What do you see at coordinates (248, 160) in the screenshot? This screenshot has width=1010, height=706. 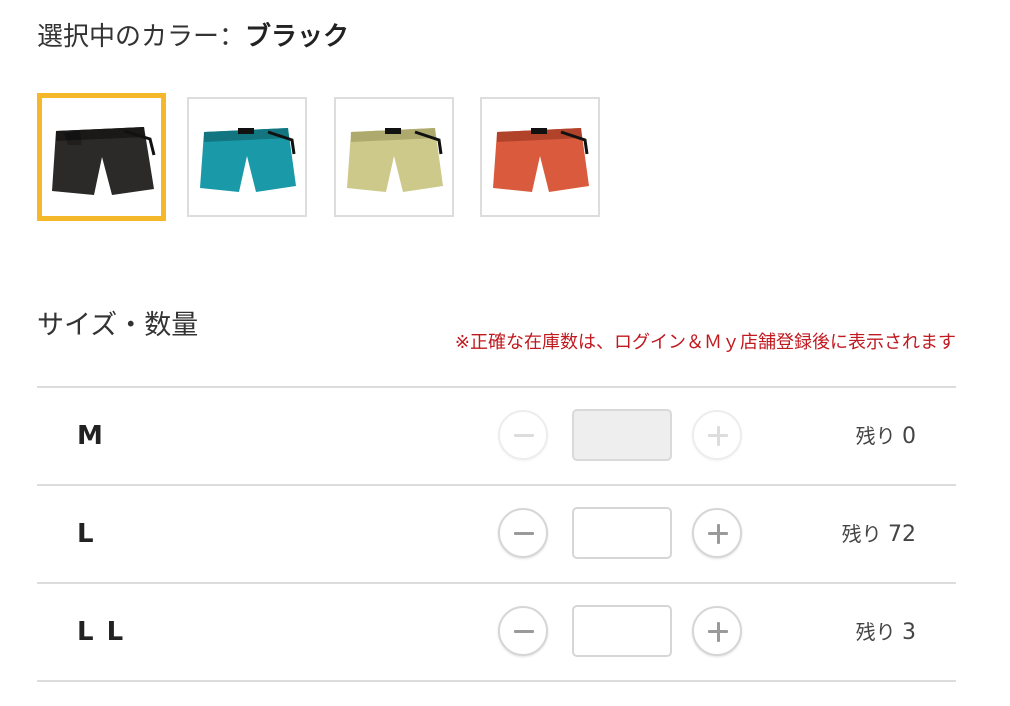 I see `shorts-image-turquoise` at bounding box center [248, 160].